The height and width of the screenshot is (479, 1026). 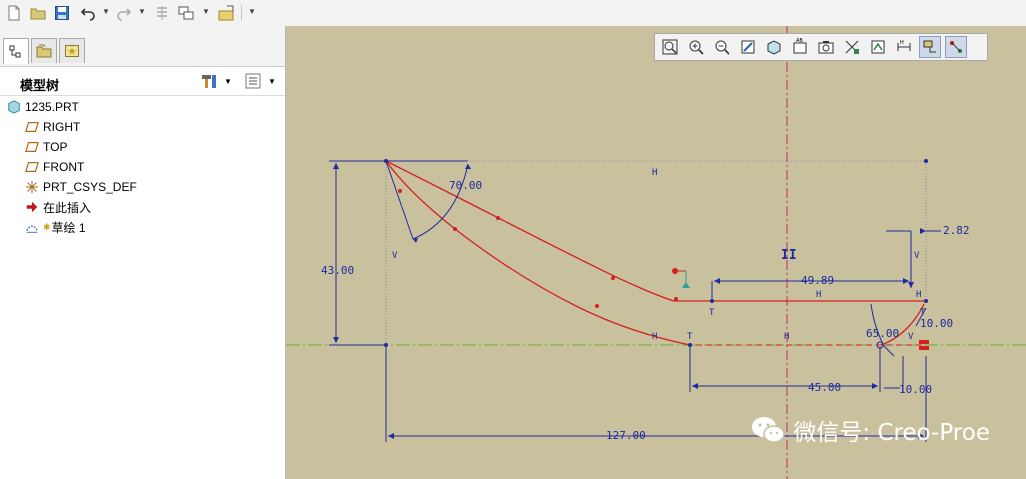 What do you see at coordinates (67, 207) in the screenshot?
I see `tree-item-label: 在此插入` at bounding box center [67, 207].